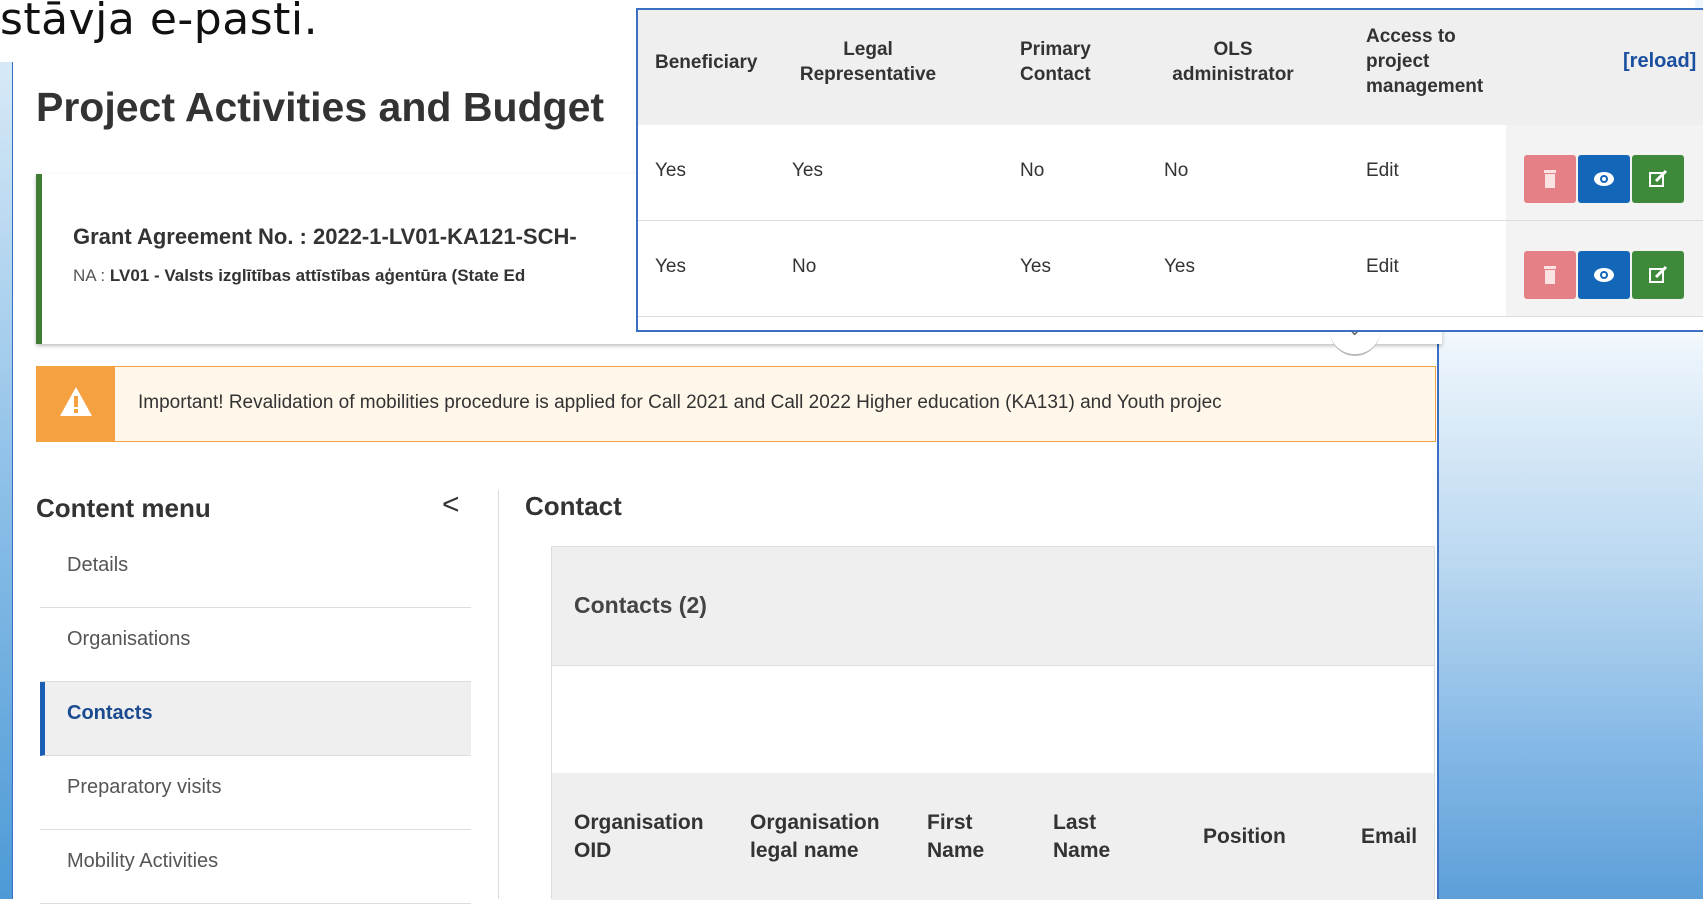 The width and height of the screenshot is (1703, 904). I want to click on cell-ols-administrator: Yes, so click(1179, 266).